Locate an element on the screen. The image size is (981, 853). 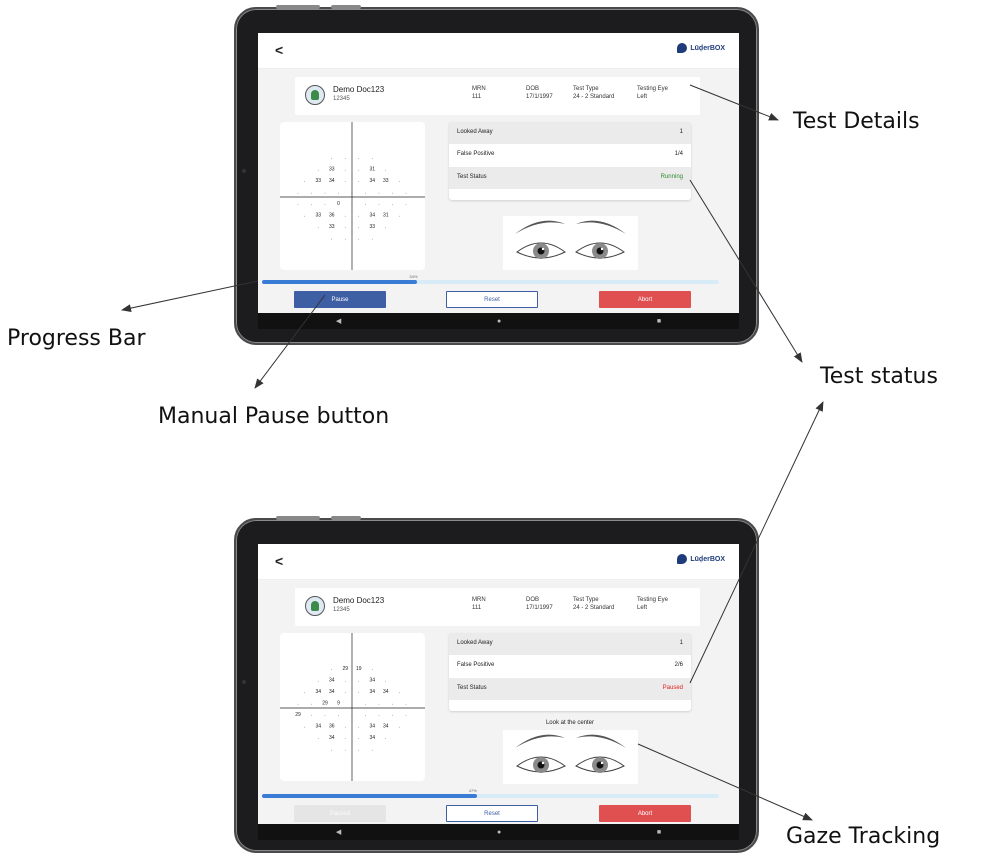
callout-manual-pause: Manual Pause button is located at coordinates (274, 416).